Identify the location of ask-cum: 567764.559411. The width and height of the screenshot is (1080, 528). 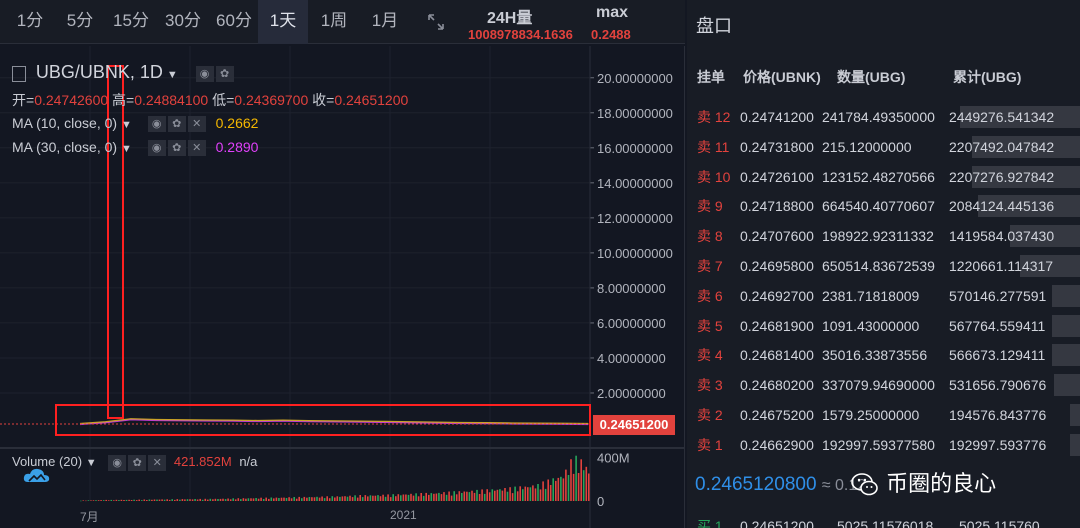
(997, 325).